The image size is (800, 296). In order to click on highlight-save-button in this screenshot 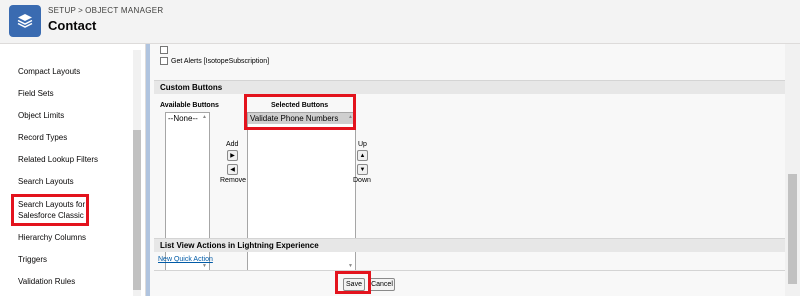, I will do `click(353, 282)`.